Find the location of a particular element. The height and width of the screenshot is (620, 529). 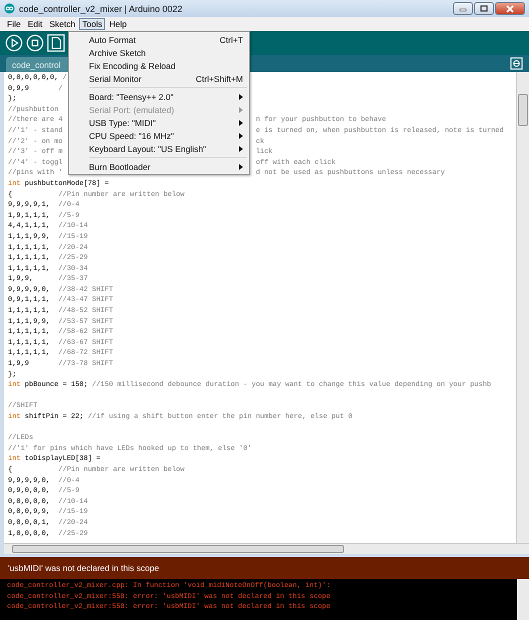

minimize-button is located at coordinates (463, 8).